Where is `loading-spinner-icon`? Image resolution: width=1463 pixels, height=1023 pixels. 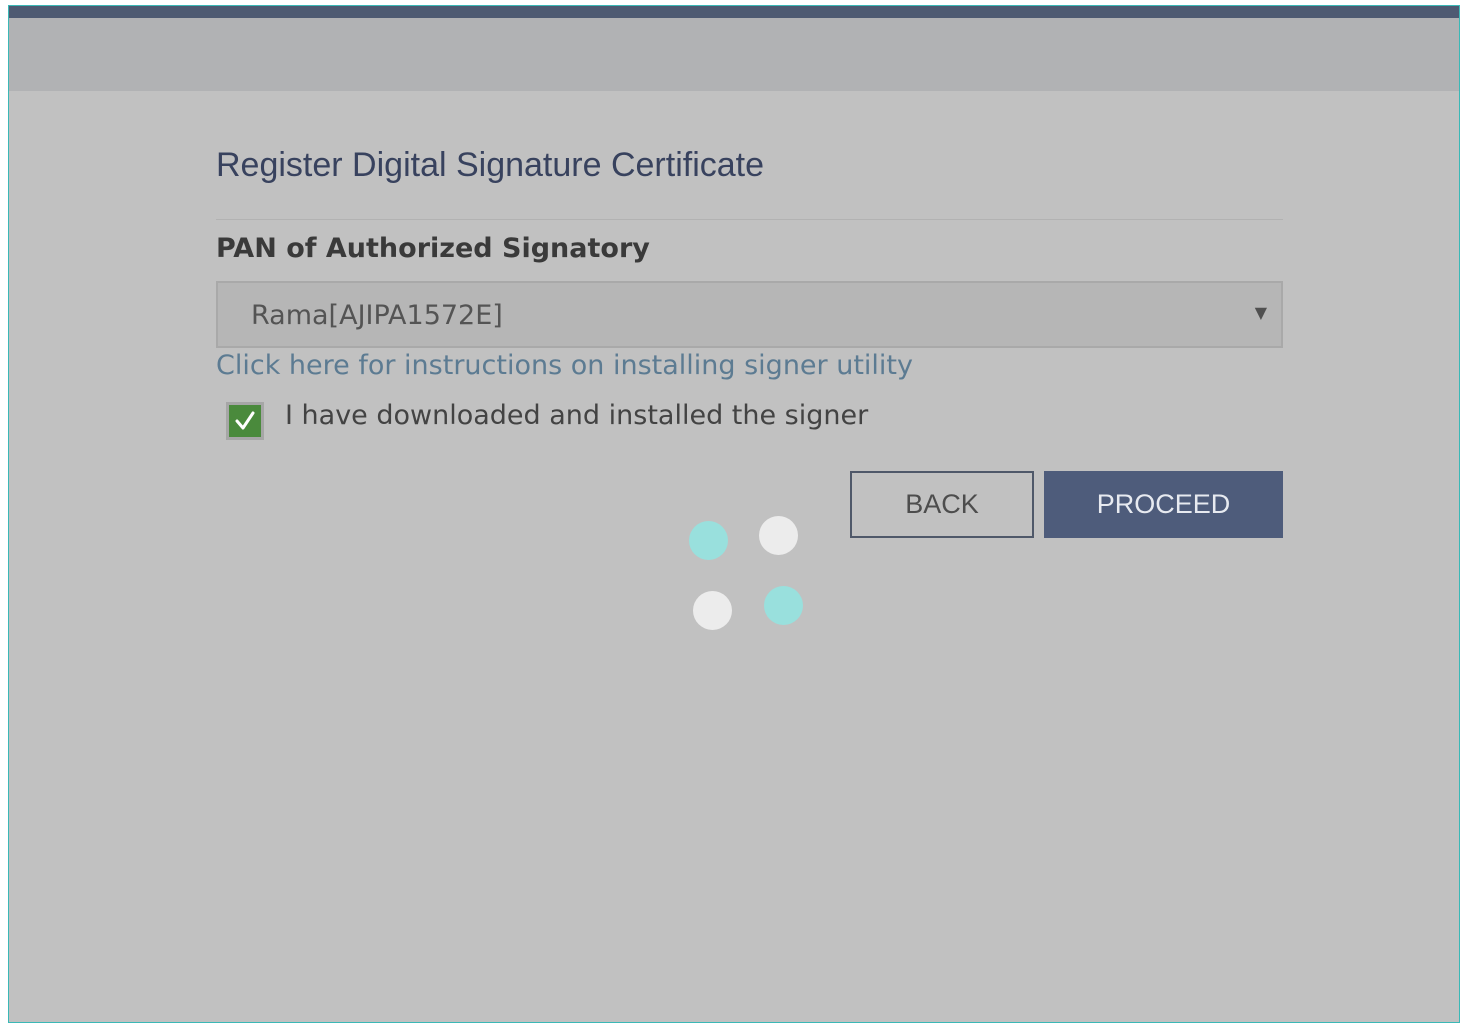 loading-spinner-icon is located at coordinates (749, 572).